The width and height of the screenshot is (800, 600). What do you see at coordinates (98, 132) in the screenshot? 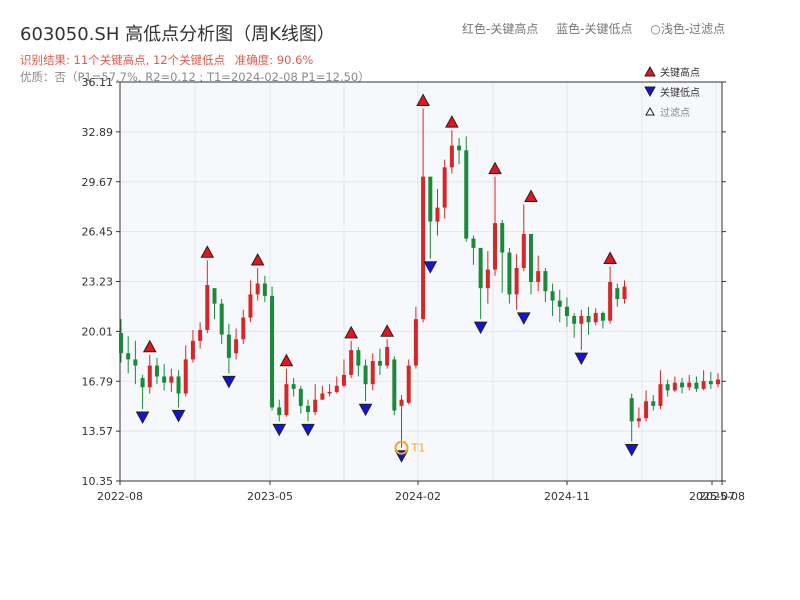
I see `y-tick-label: 32.89` at bounding box center [98, 132].